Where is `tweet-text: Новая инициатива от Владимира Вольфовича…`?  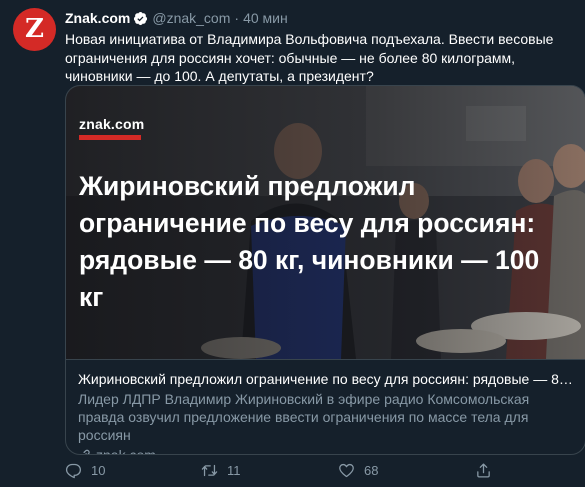
tweet-text: Новая инициатива от Владимира Вольфовича… is located at coordinates (309, 57).